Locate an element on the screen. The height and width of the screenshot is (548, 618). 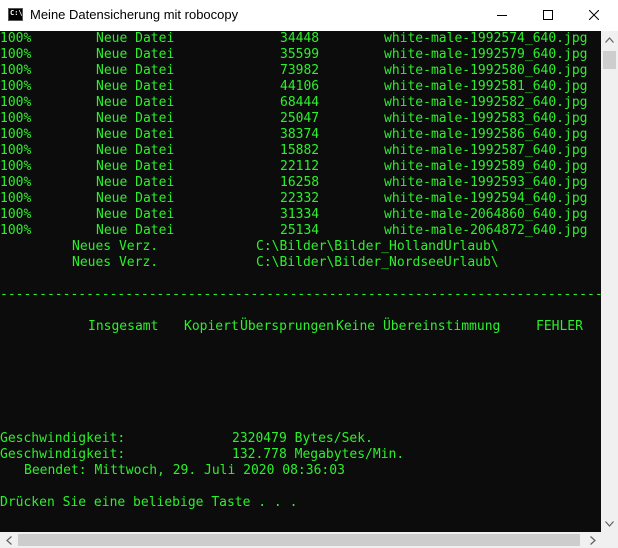
horizontal-scroll-thumb is located at coordinates (299, 540).